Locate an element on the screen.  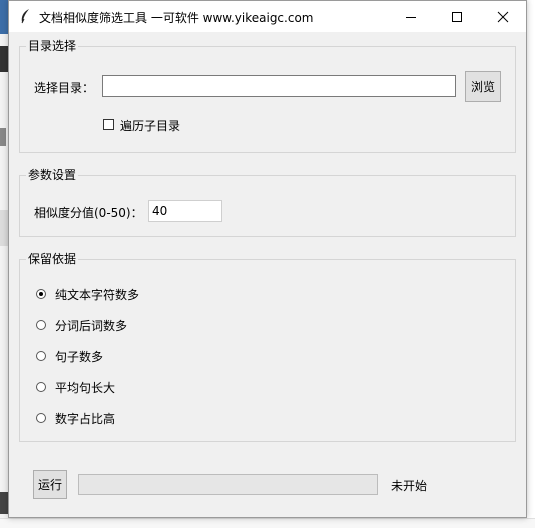
minimize-button is located at coordinates (411, 16).